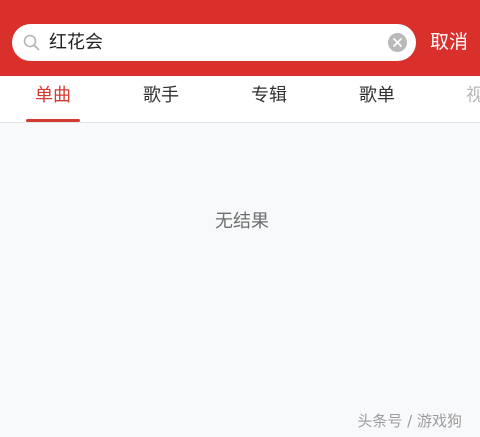 Image resolution: width=480 pixels, height=437 pixels. I want to click on tab-playlists: 歌单, so click(377, 96).